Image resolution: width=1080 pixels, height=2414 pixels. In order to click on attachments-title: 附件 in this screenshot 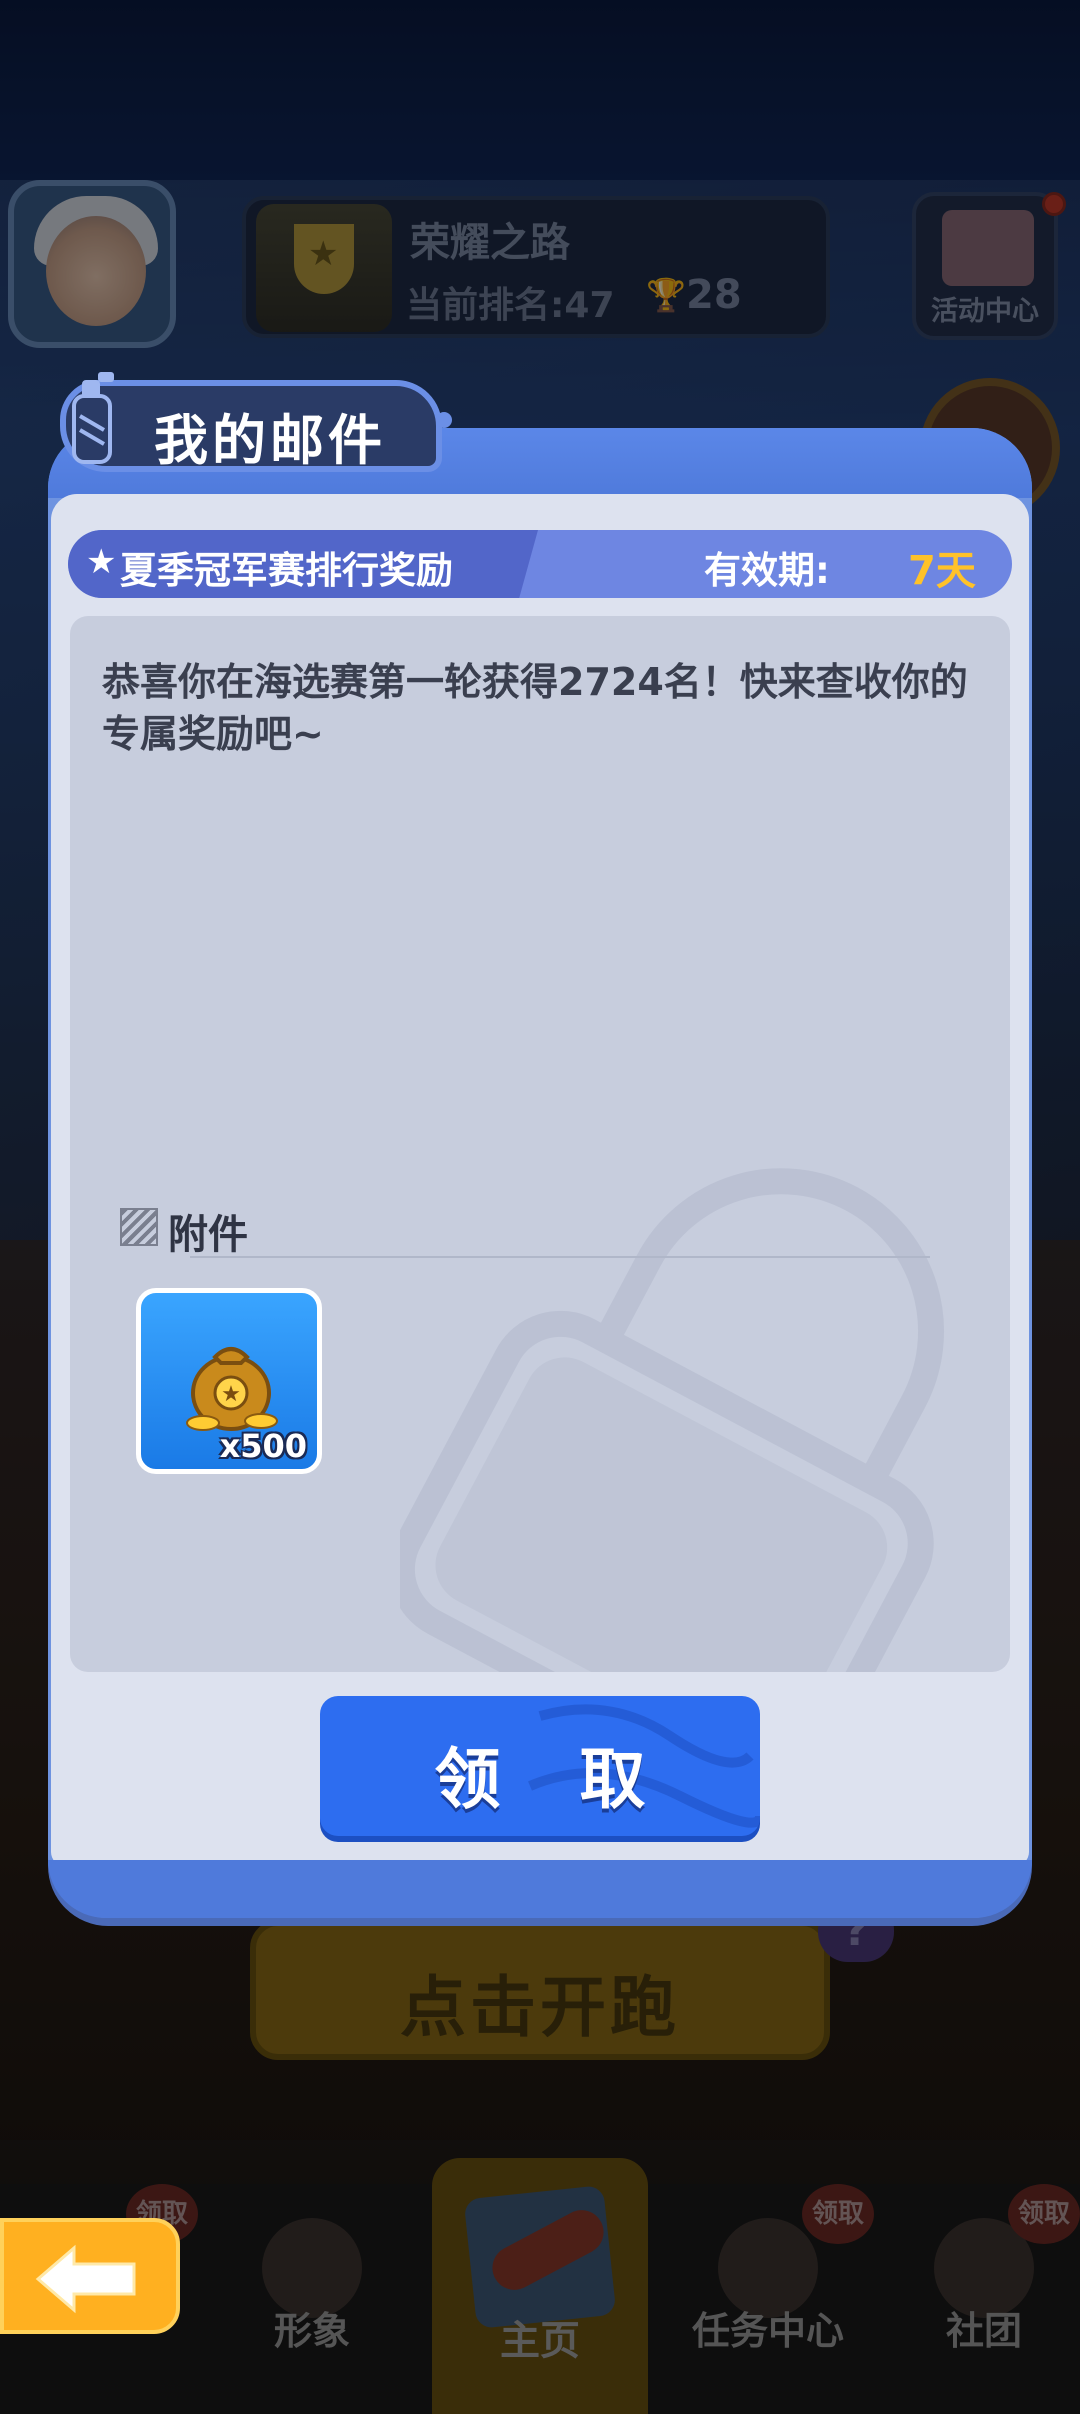, I will do `click(208, 1235)`.